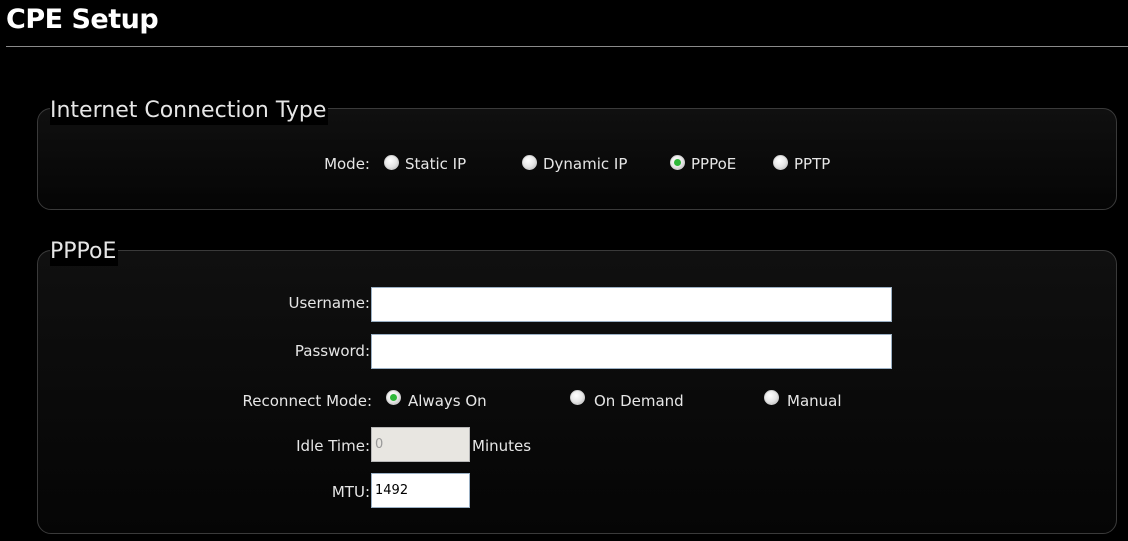 This screenshot has height=541, width=1128. What do you see at coordinates (502, 446) in the screenshot?
I see `idle-time-unit: Minutes` at bounding box center [502, 446].